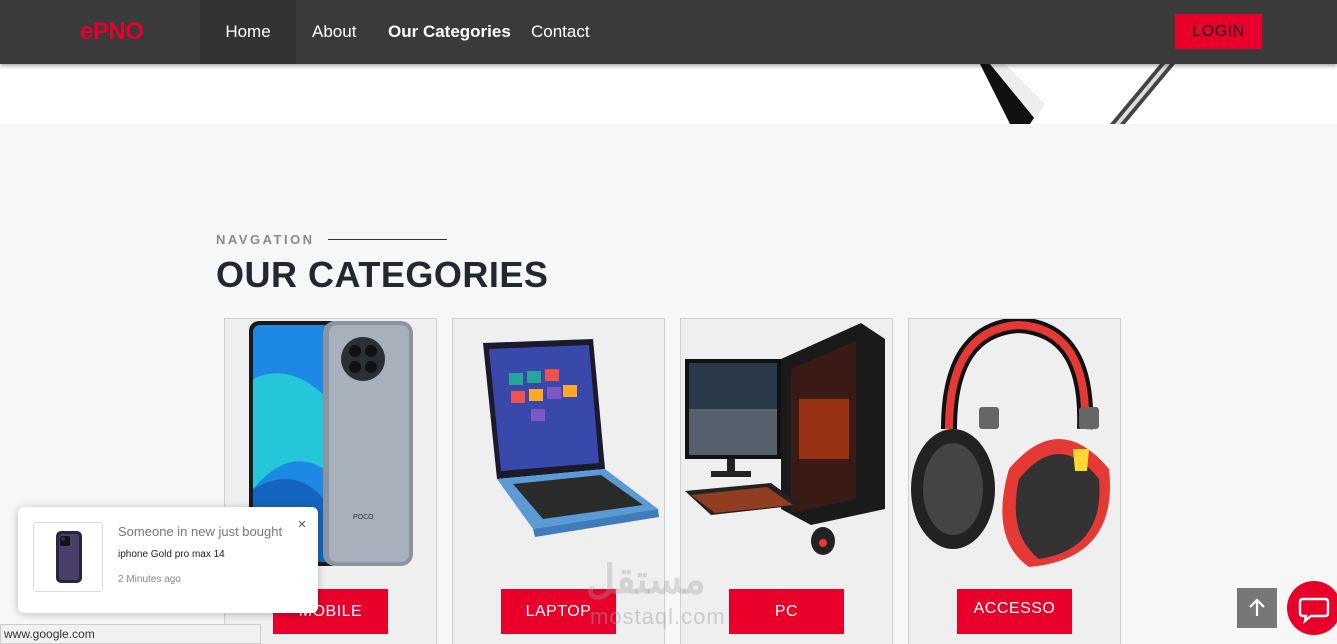 The image size is (1337, 644). I want to click on notification-time: 2 Minutes ago, so click(149, 579).